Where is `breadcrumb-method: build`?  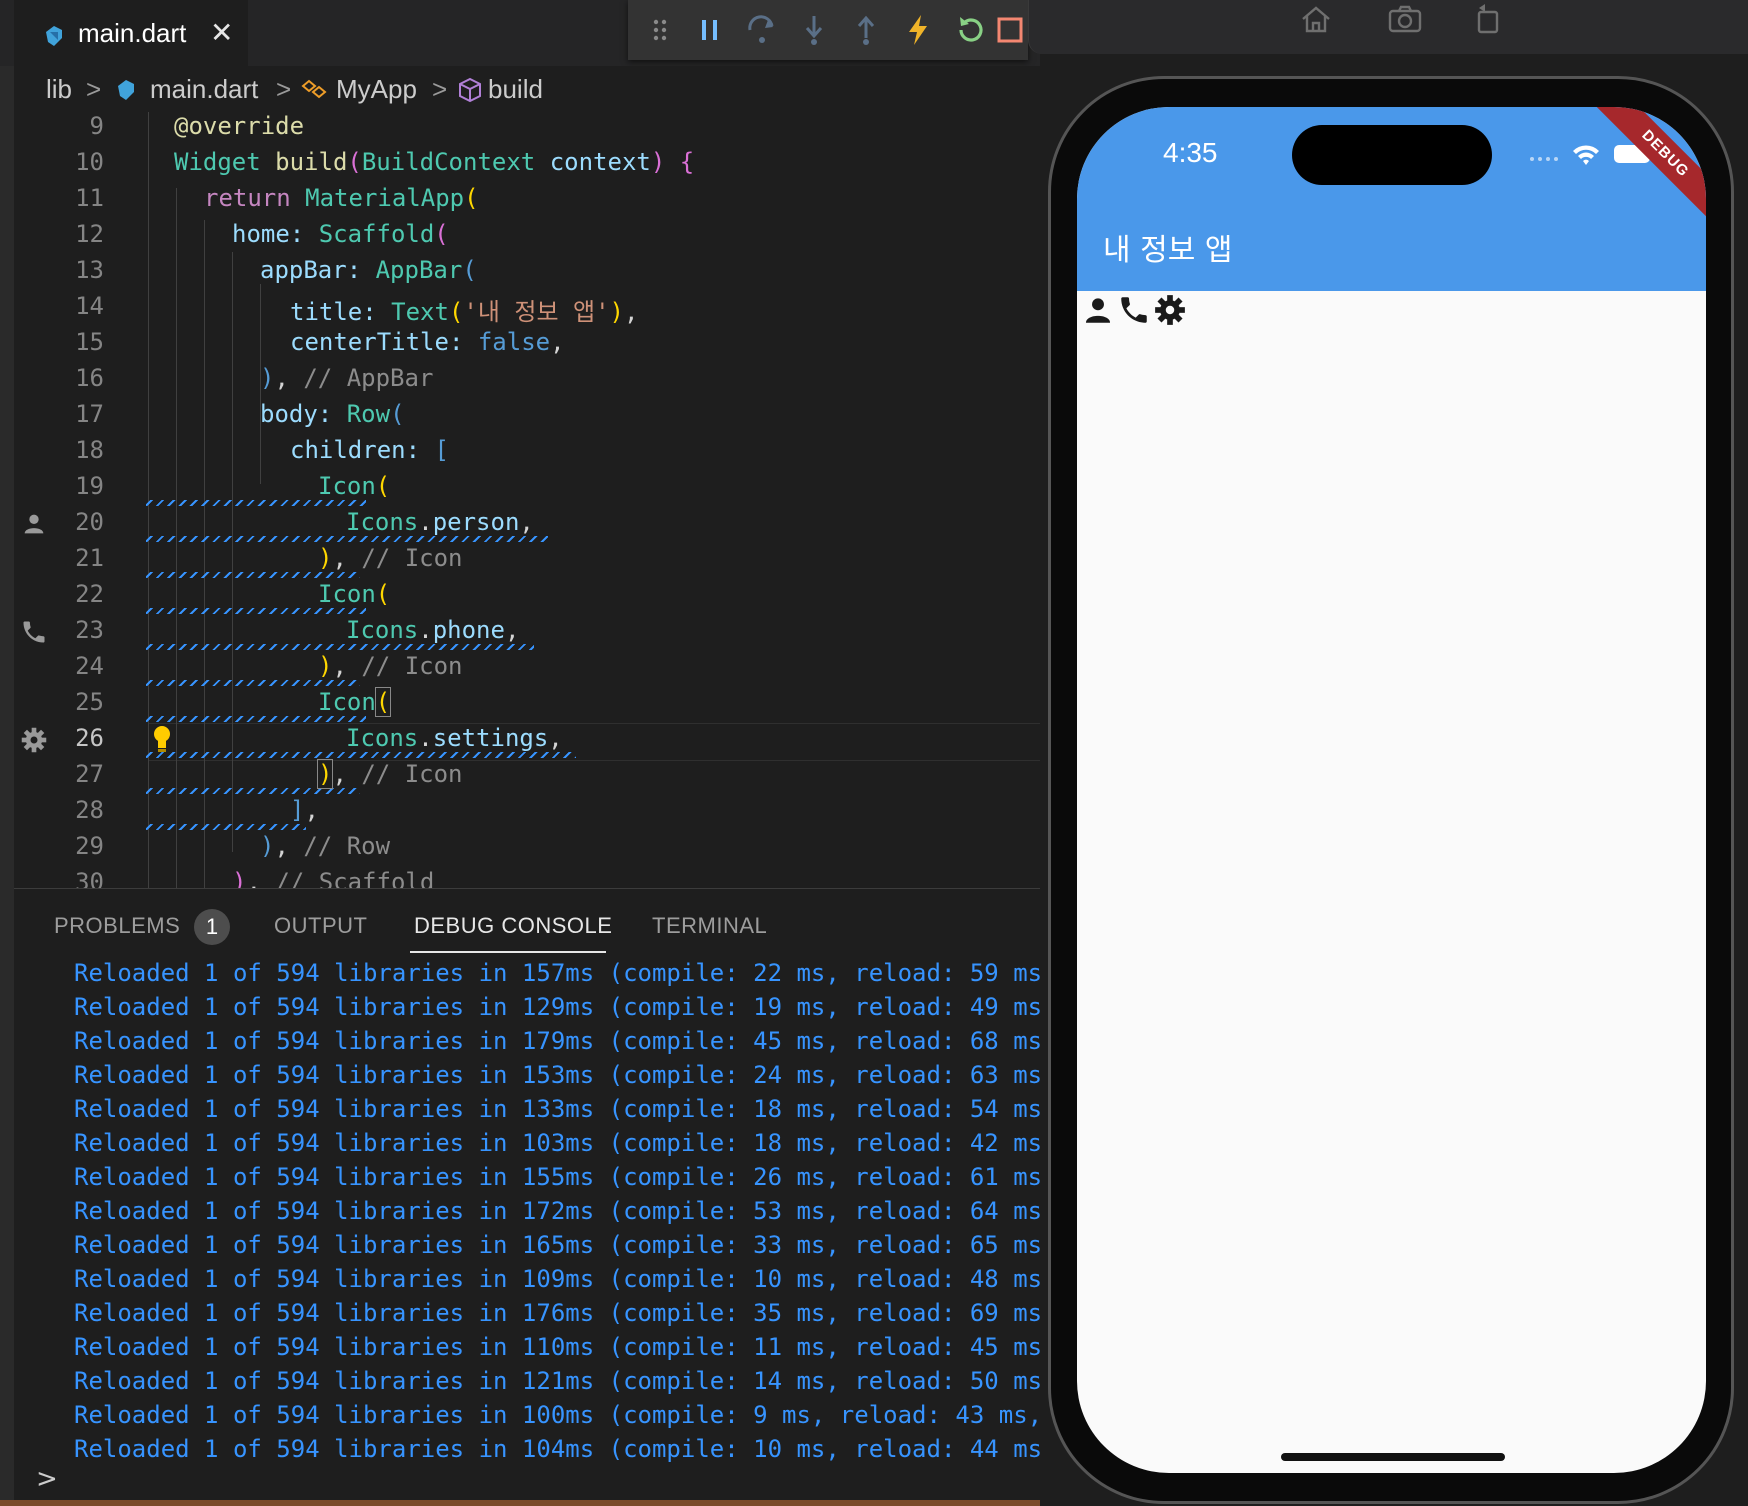 breadcrumb-method: build is located at coordinates (515, 89).